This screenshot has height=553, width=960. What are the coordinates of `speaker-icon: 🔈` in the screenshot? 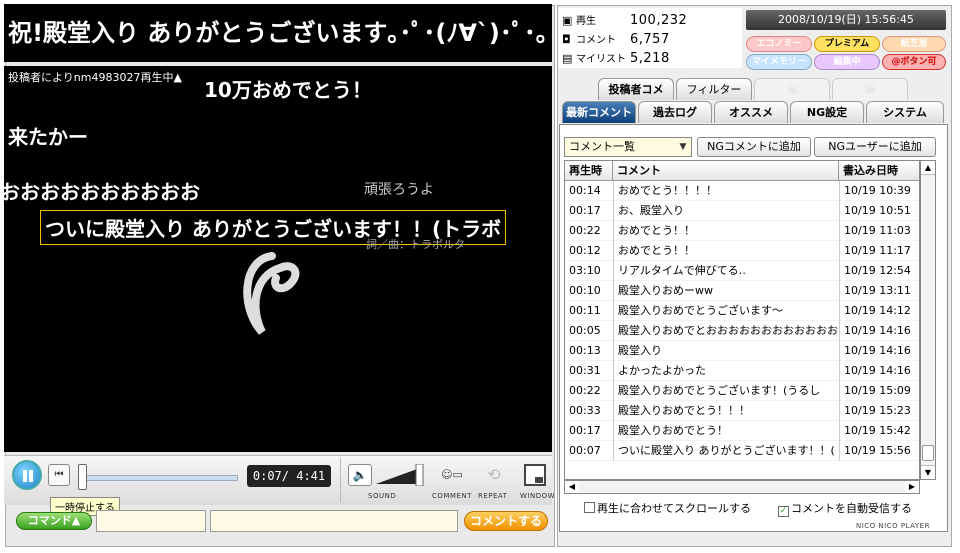 It's located at (360, 475).